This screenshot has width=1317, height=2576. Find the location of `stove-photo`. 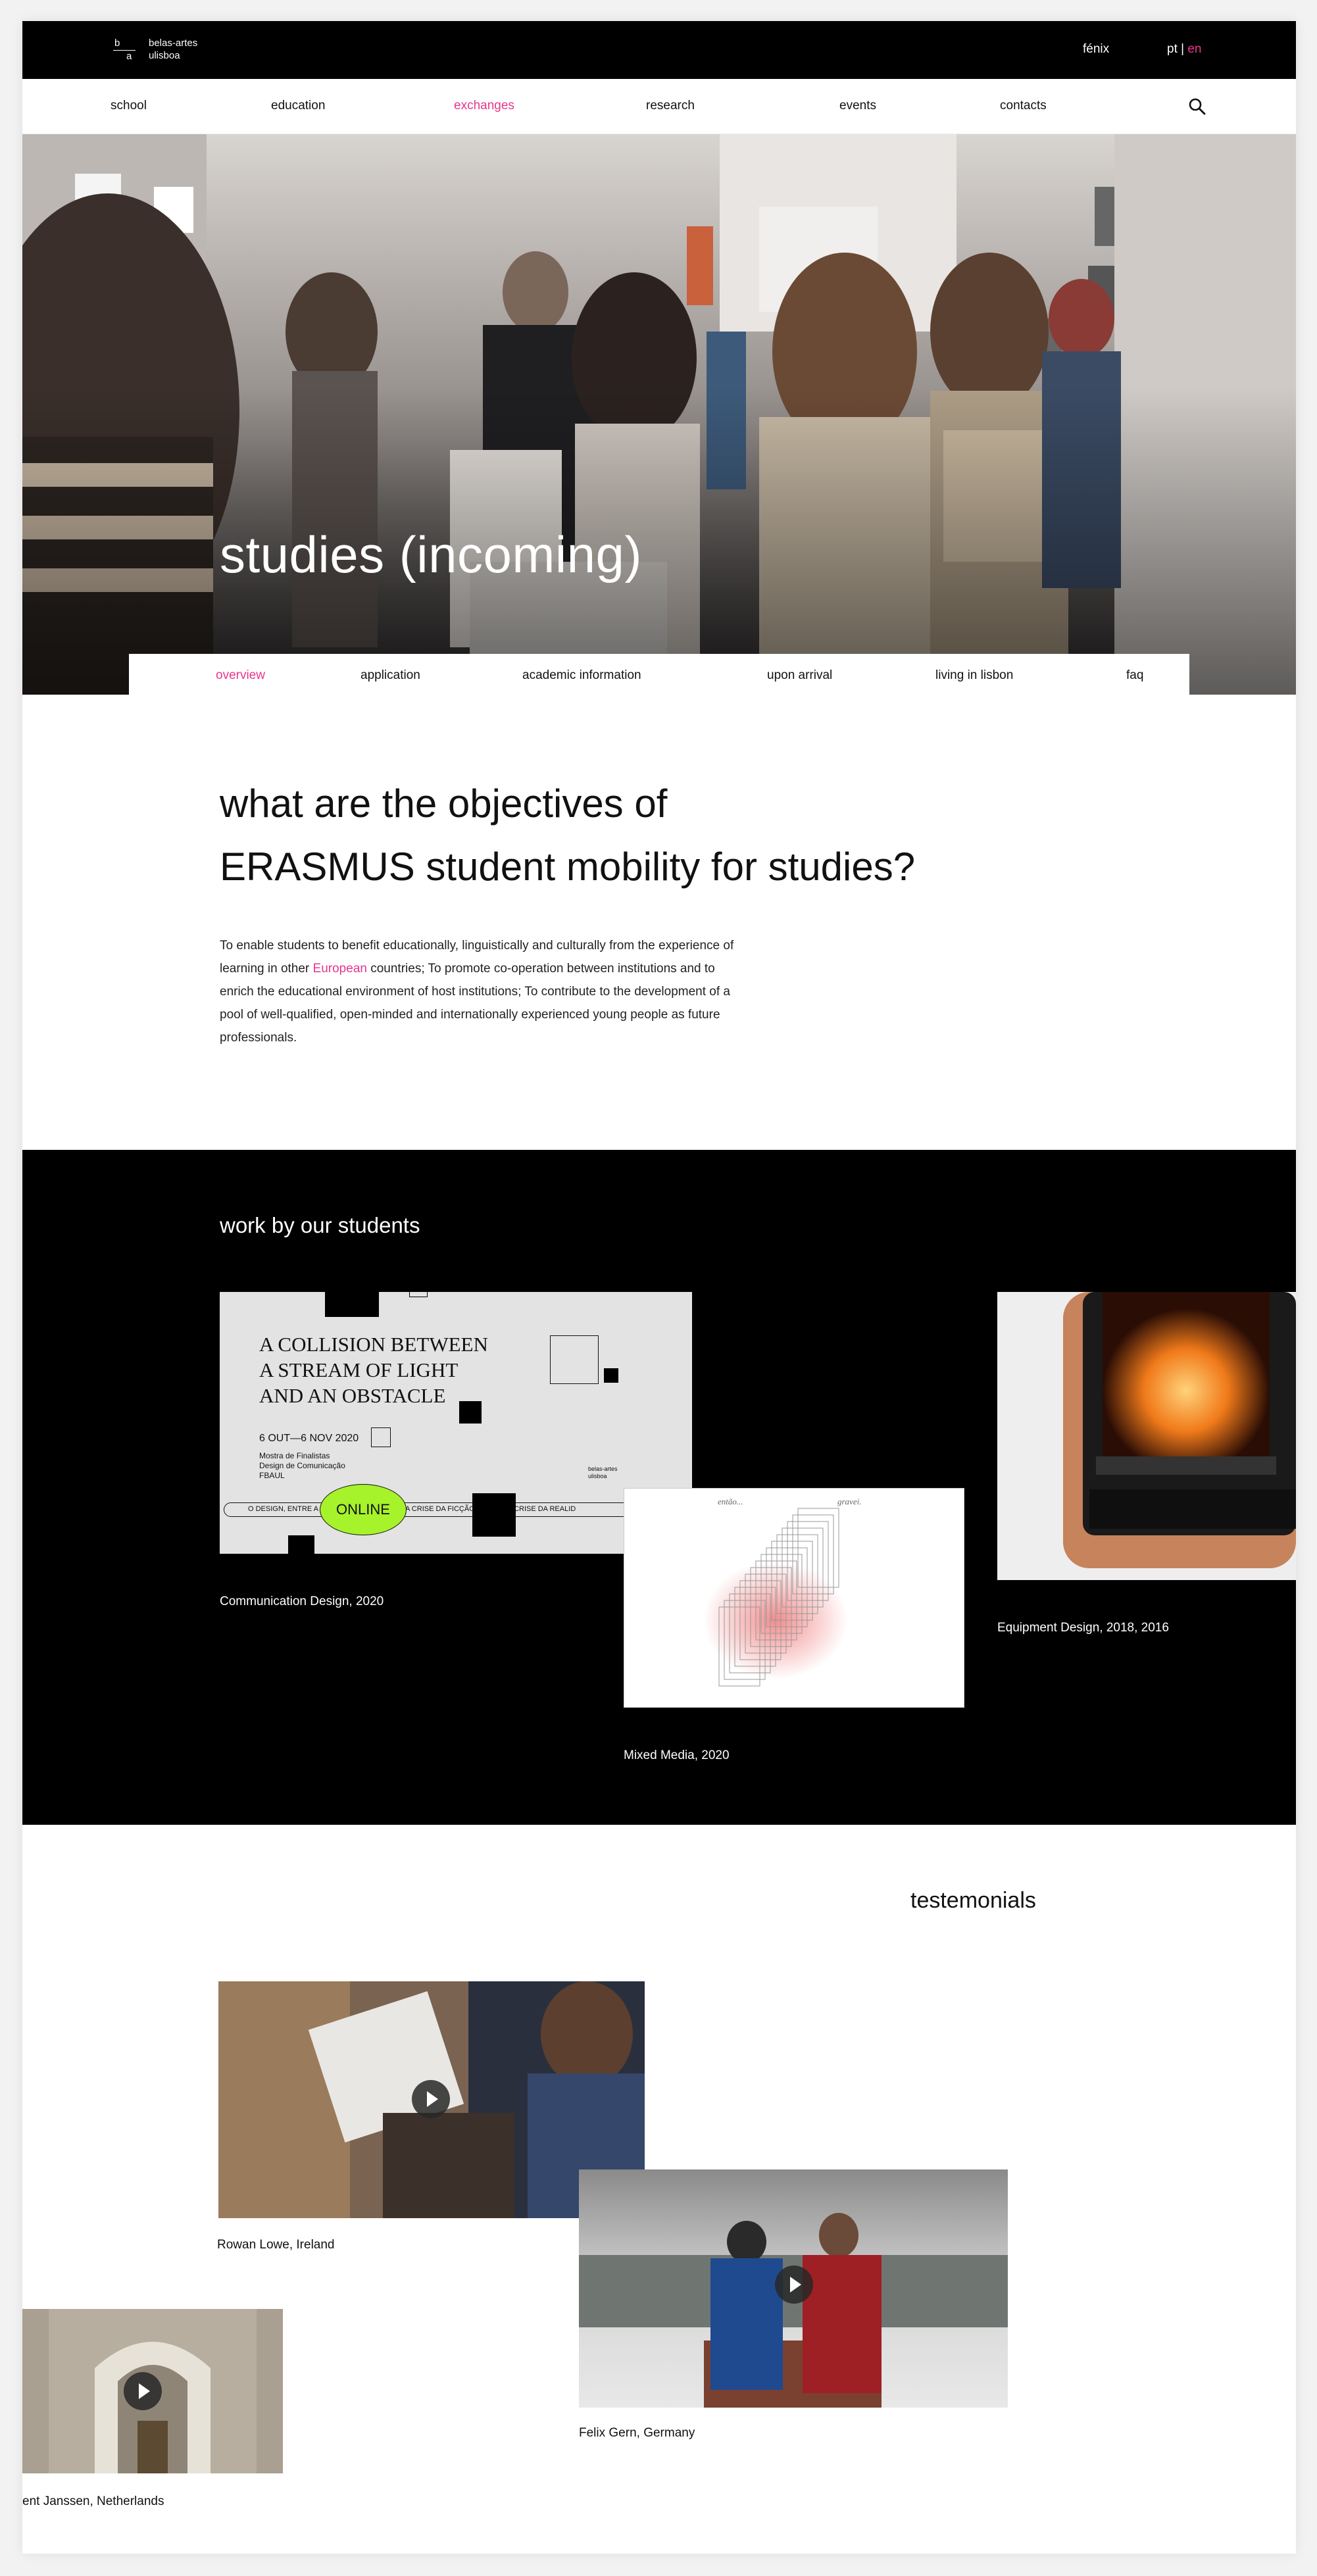

stove-photo is located at coordinates (1146, 1436).